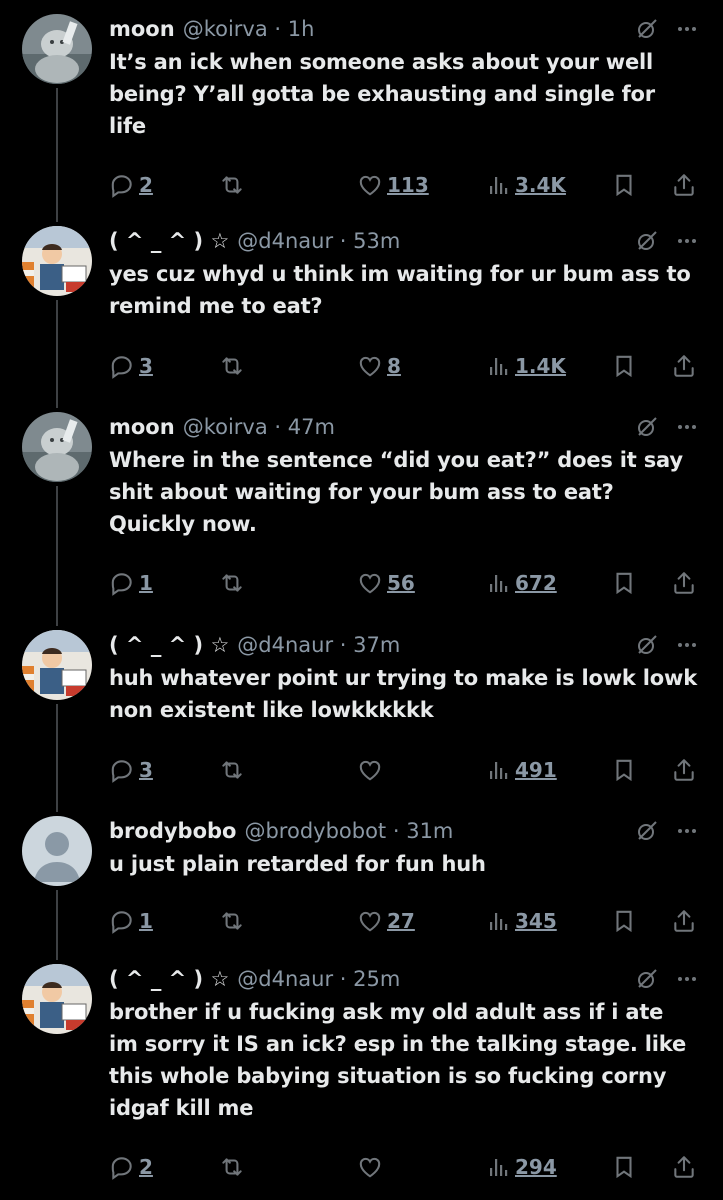 The image size is (723, 1200). Describe the element at coordinates (311, 427) in the screenshot. I see `timestamp: 47m` at that location.